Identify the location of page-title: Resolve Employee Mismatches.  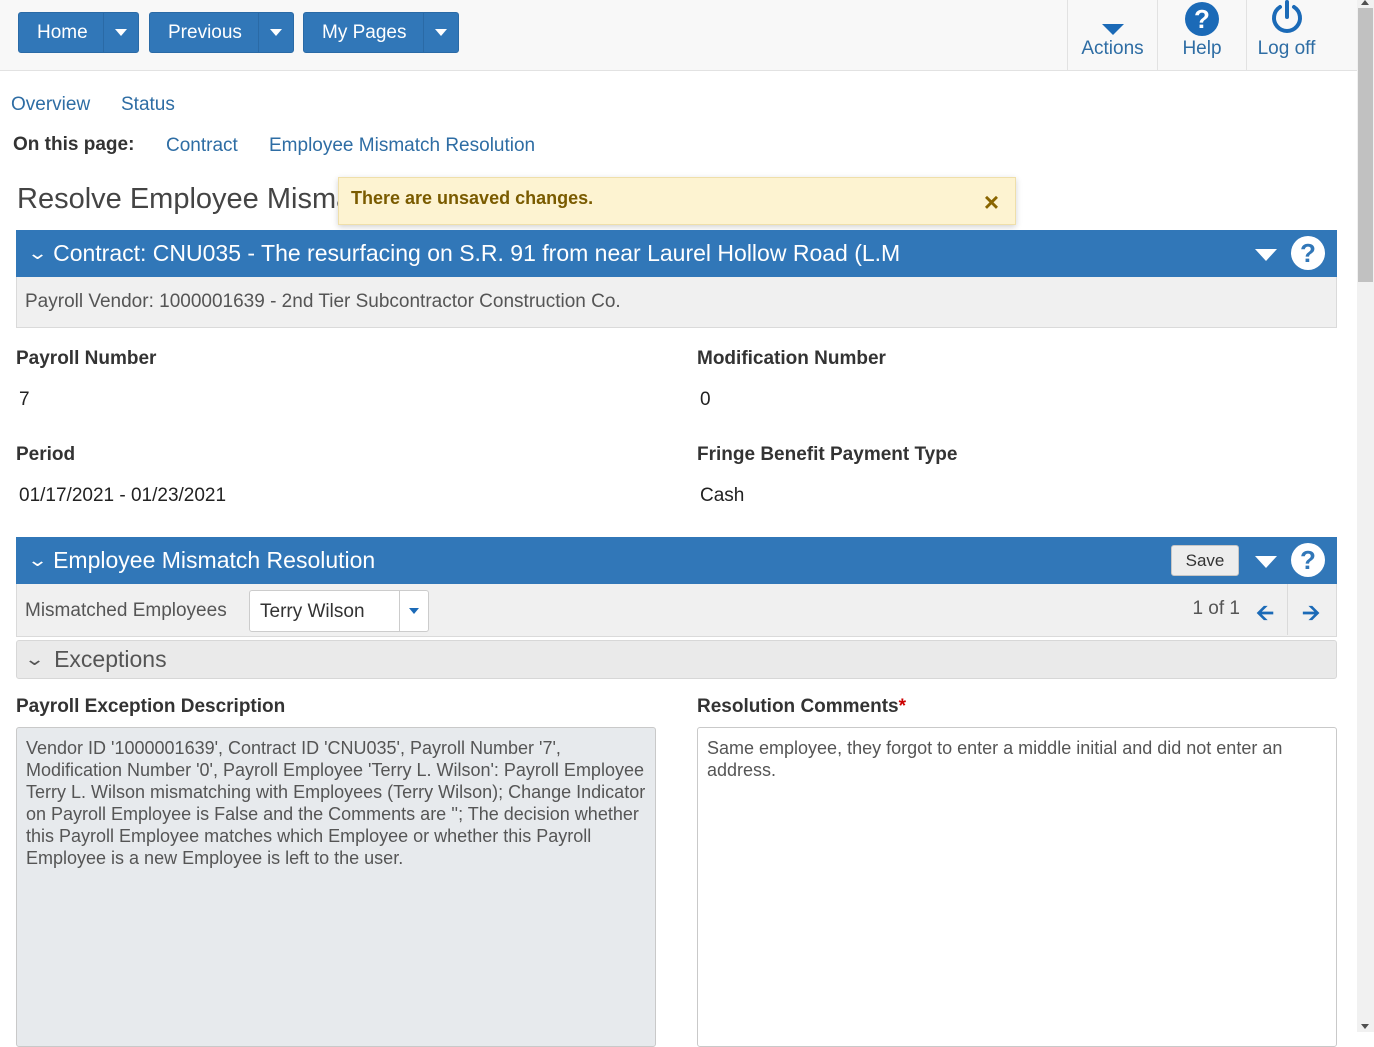
(182, 199).